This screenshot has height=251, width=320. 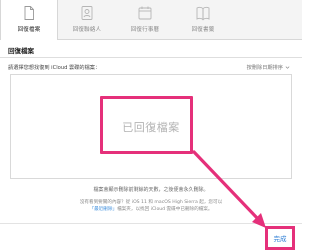 I want to click on fine-print-text: 檔案夾，以找回 iCloud 雲碟中已刪除的檔案。, so click(x=165, y=209).